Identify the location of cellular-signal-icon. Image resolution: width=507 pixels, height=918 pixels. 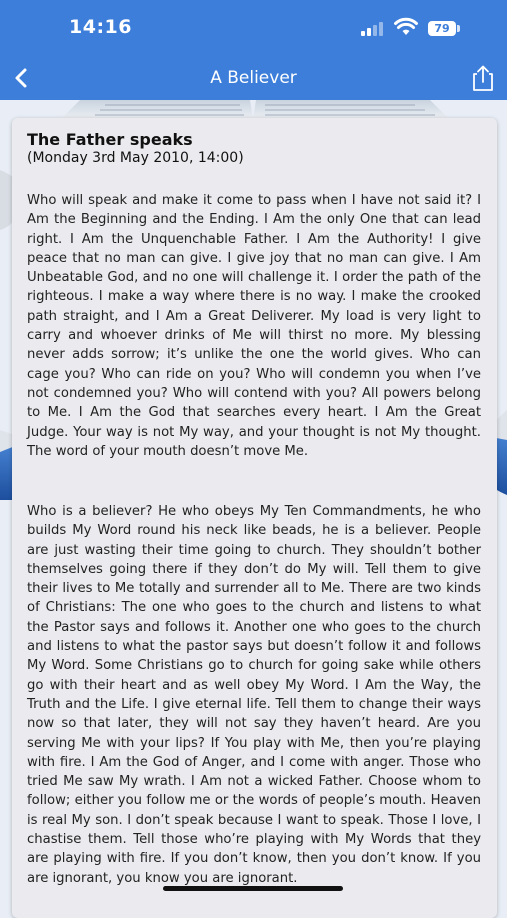
(373, 29).